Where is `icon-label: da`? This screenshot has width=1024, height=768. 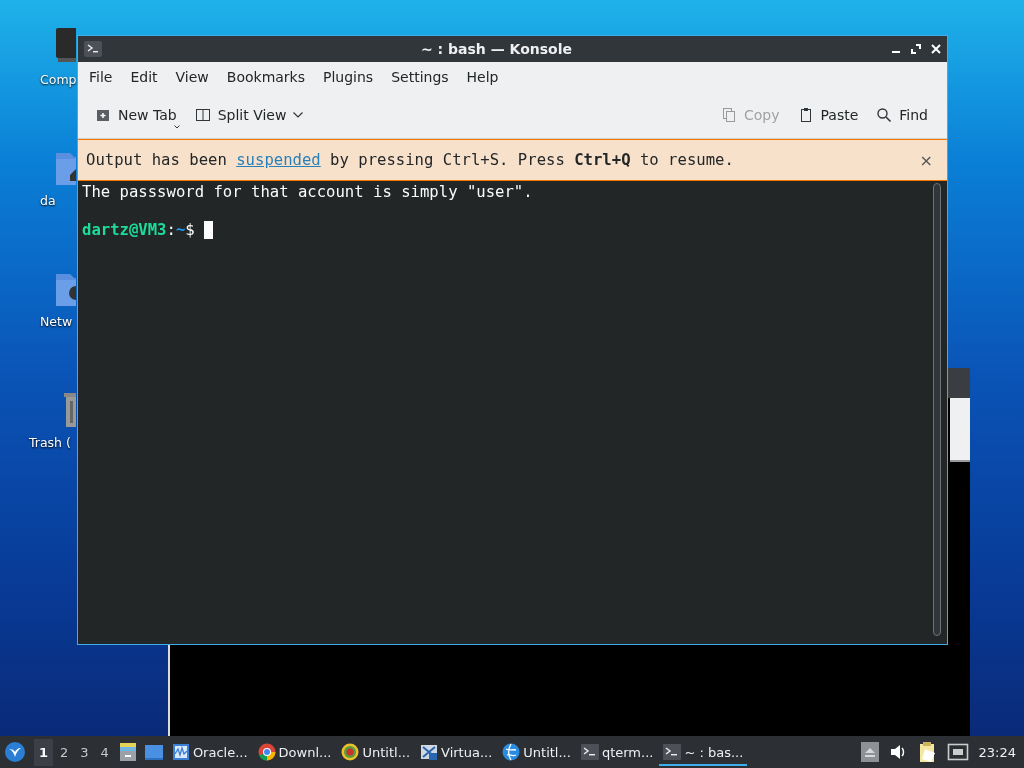 icon-label: da is located at coordinates (48, 200).